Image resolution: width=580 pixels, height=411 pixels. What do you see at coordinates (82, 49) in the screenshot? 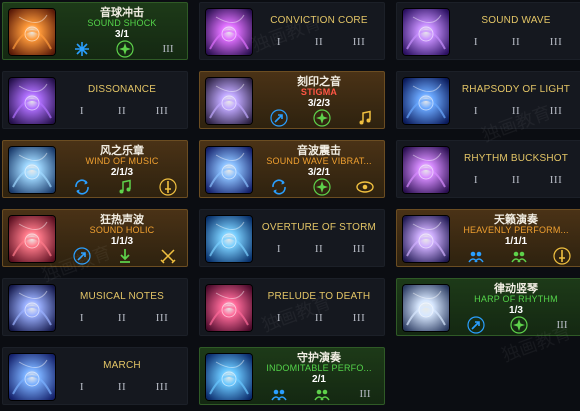
I see `cross-icon` at bounding box center [82, 49].